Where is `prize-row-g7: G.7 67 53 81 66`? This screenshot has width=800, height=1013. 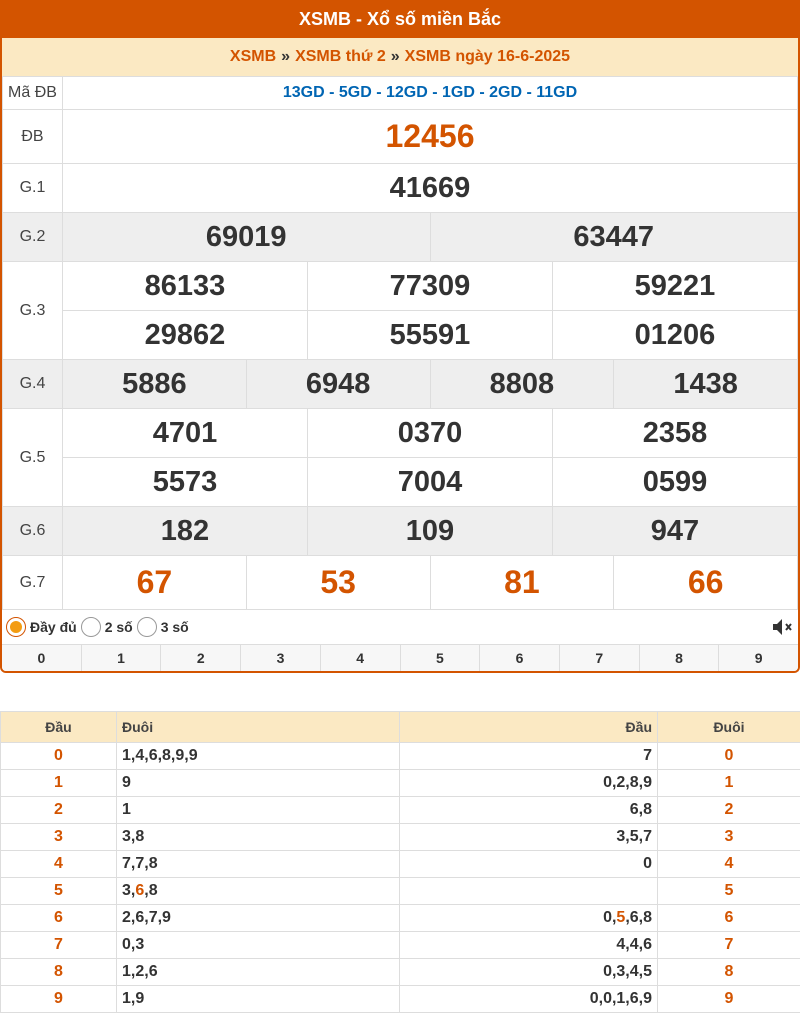
prize-row-g7: G.7 67 53 81 66 is located at coordinates (400, 582).